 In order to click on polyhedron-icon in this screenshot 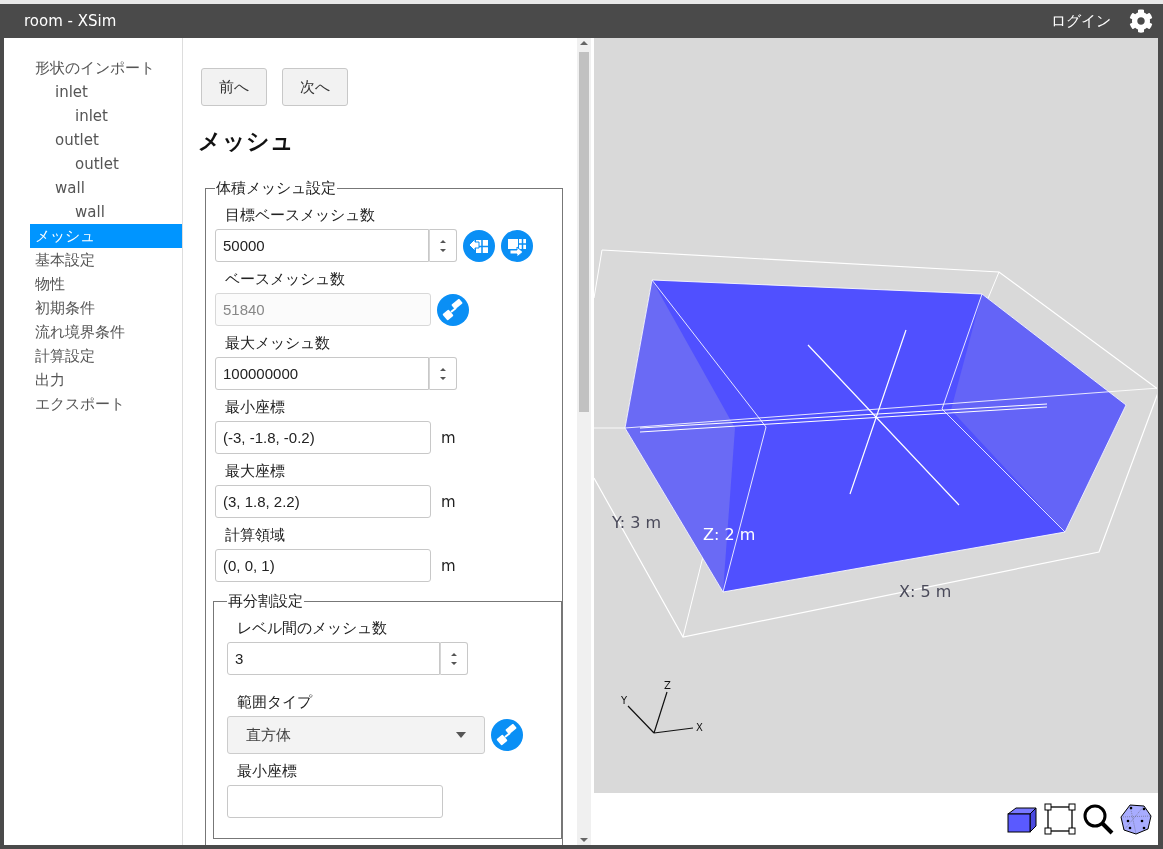, I will do `click(1136, 819)`.